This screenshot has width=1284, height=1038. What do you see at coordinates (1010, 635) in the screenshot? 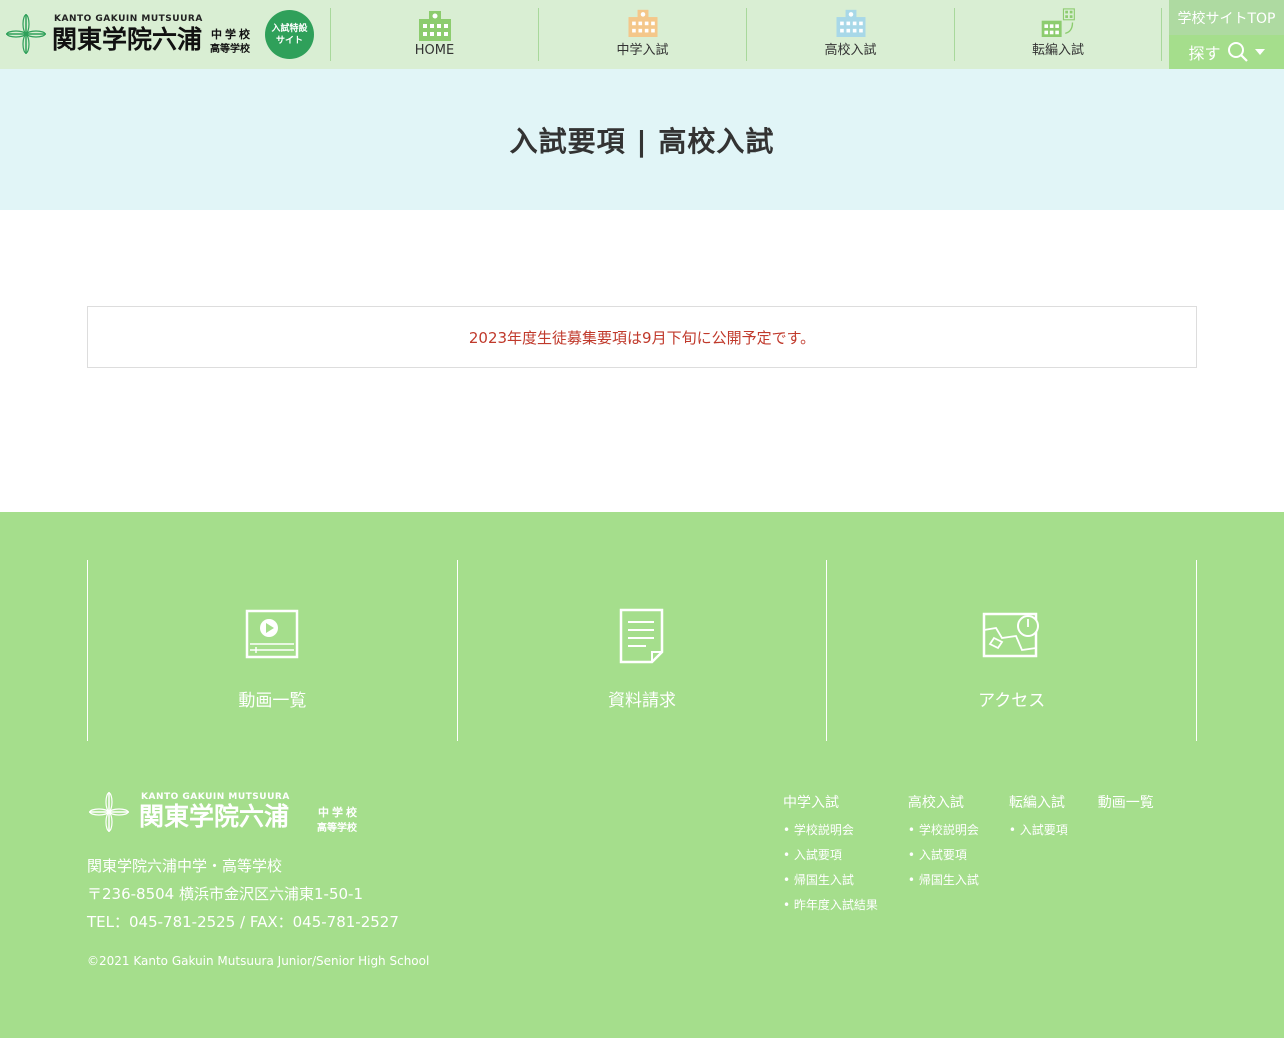
I see `map-icon` at bounding box center [1010, 635].